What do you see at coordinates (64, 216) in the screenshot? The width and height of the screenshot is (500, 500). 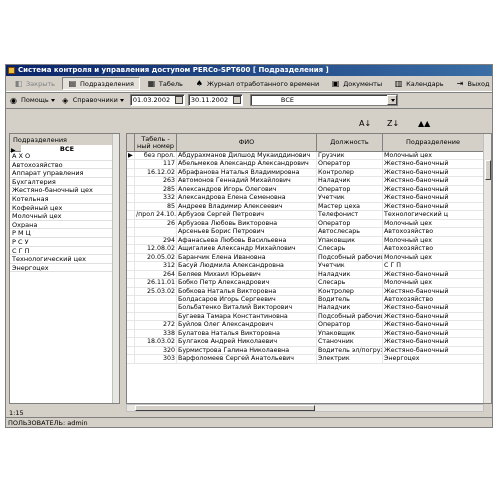 I see `department-item: Молочный цех` at bounding box center [64, 216].